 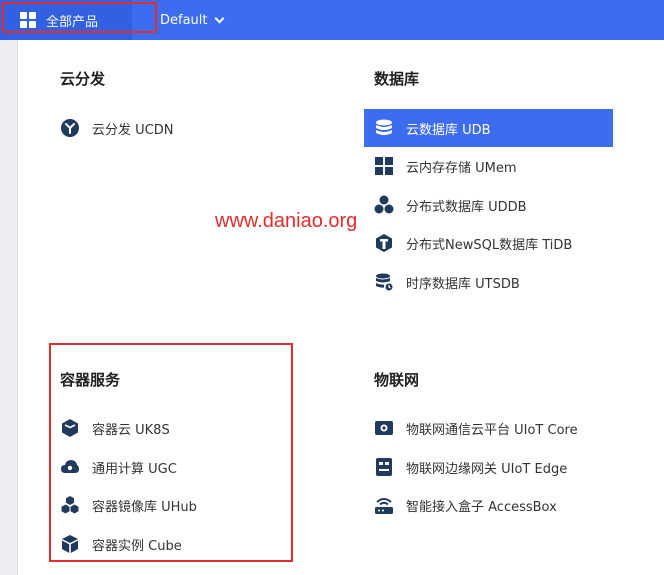 I want to click on cdn-icon, so click(x=70, y=128).